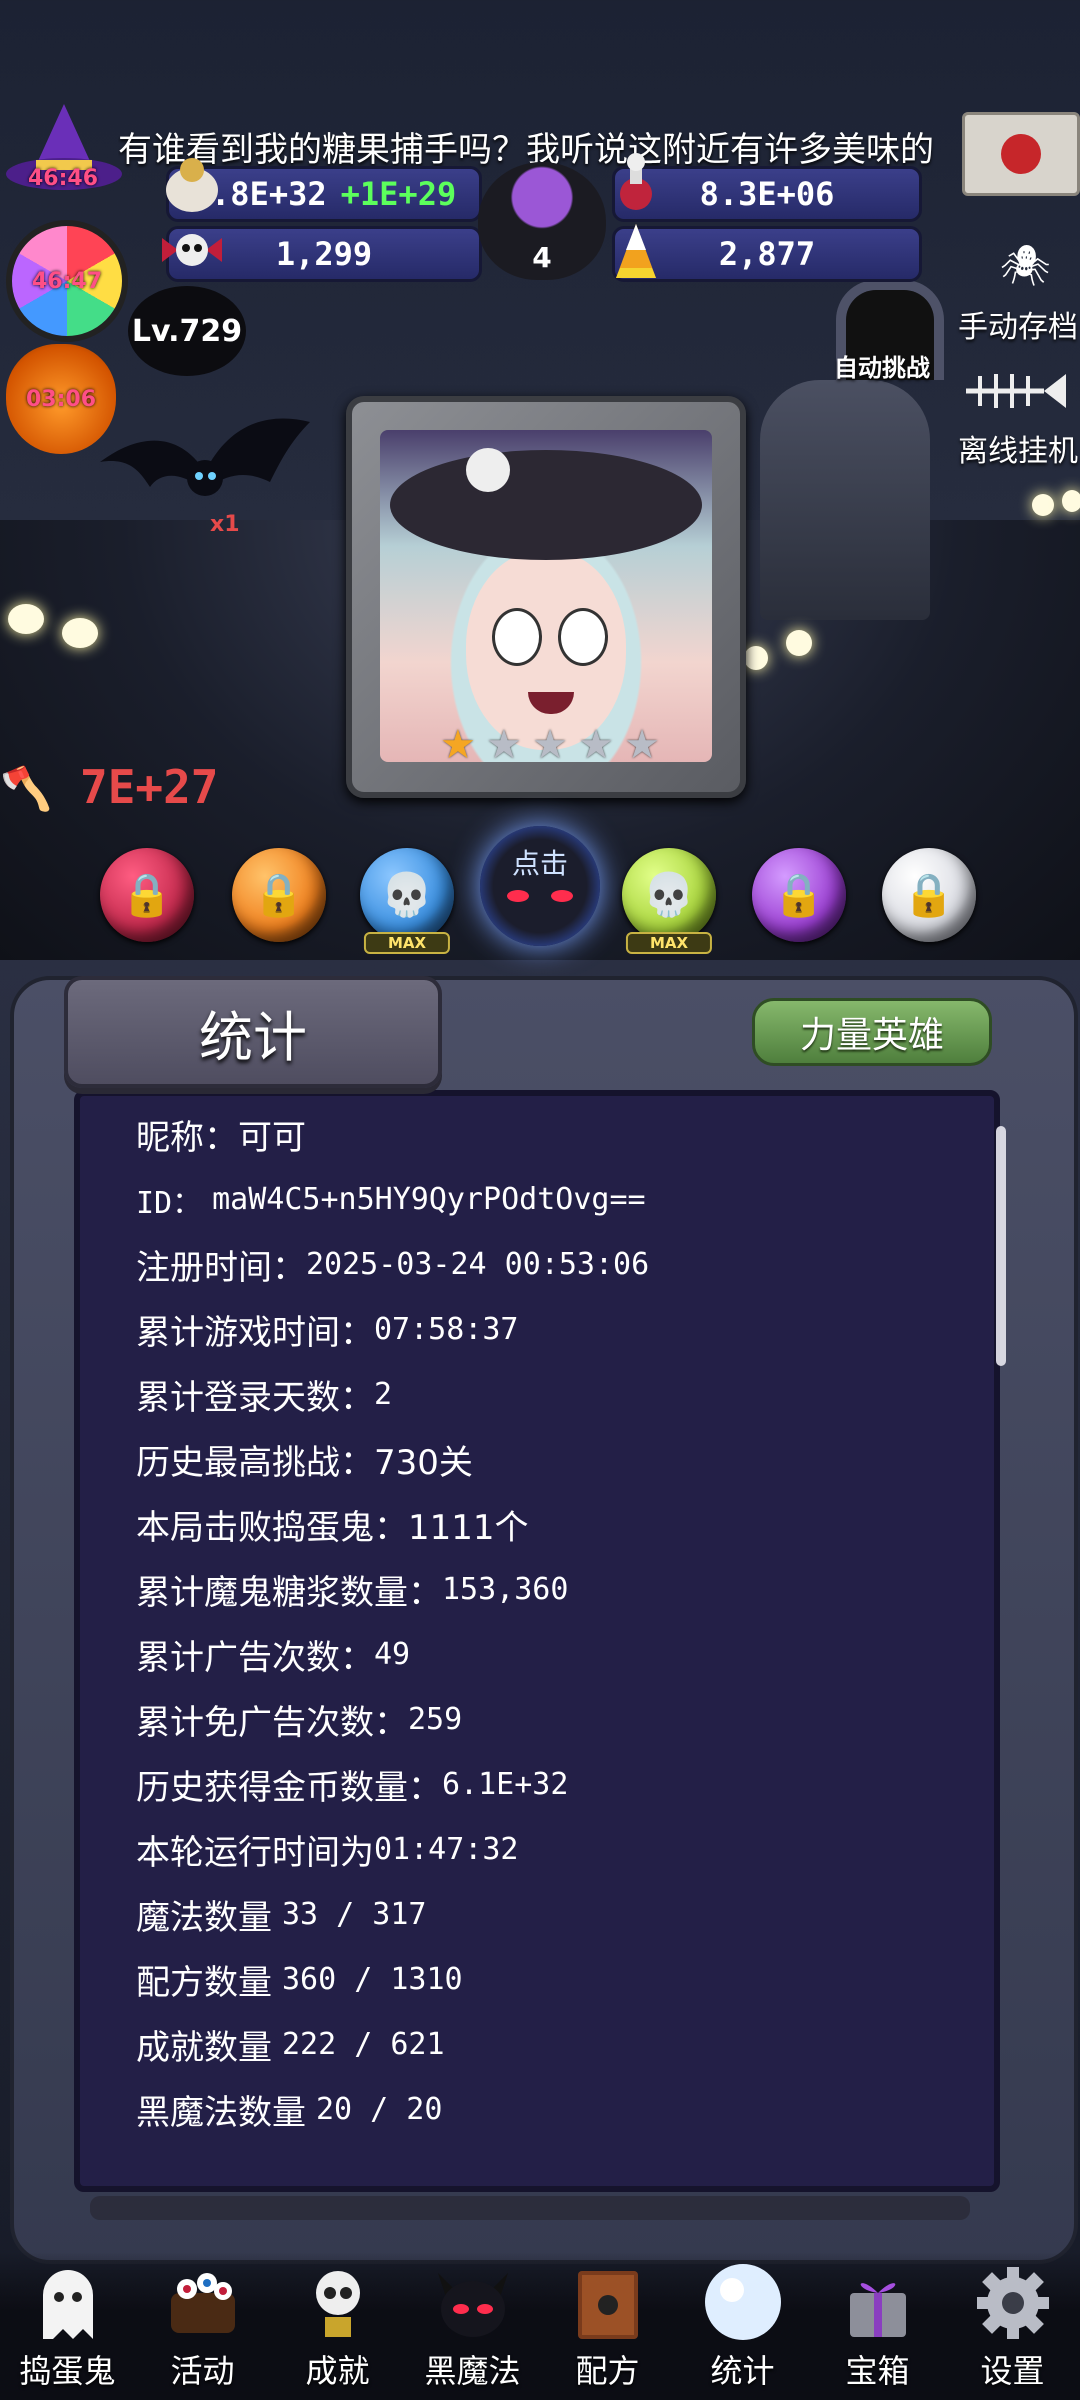 The height and width of the screenshot is (2400, 1080). What do you see at coordinates (540, 886) in the screenshot?
I see `click-demon-orb: 点击` at bounding box center [540, 886].